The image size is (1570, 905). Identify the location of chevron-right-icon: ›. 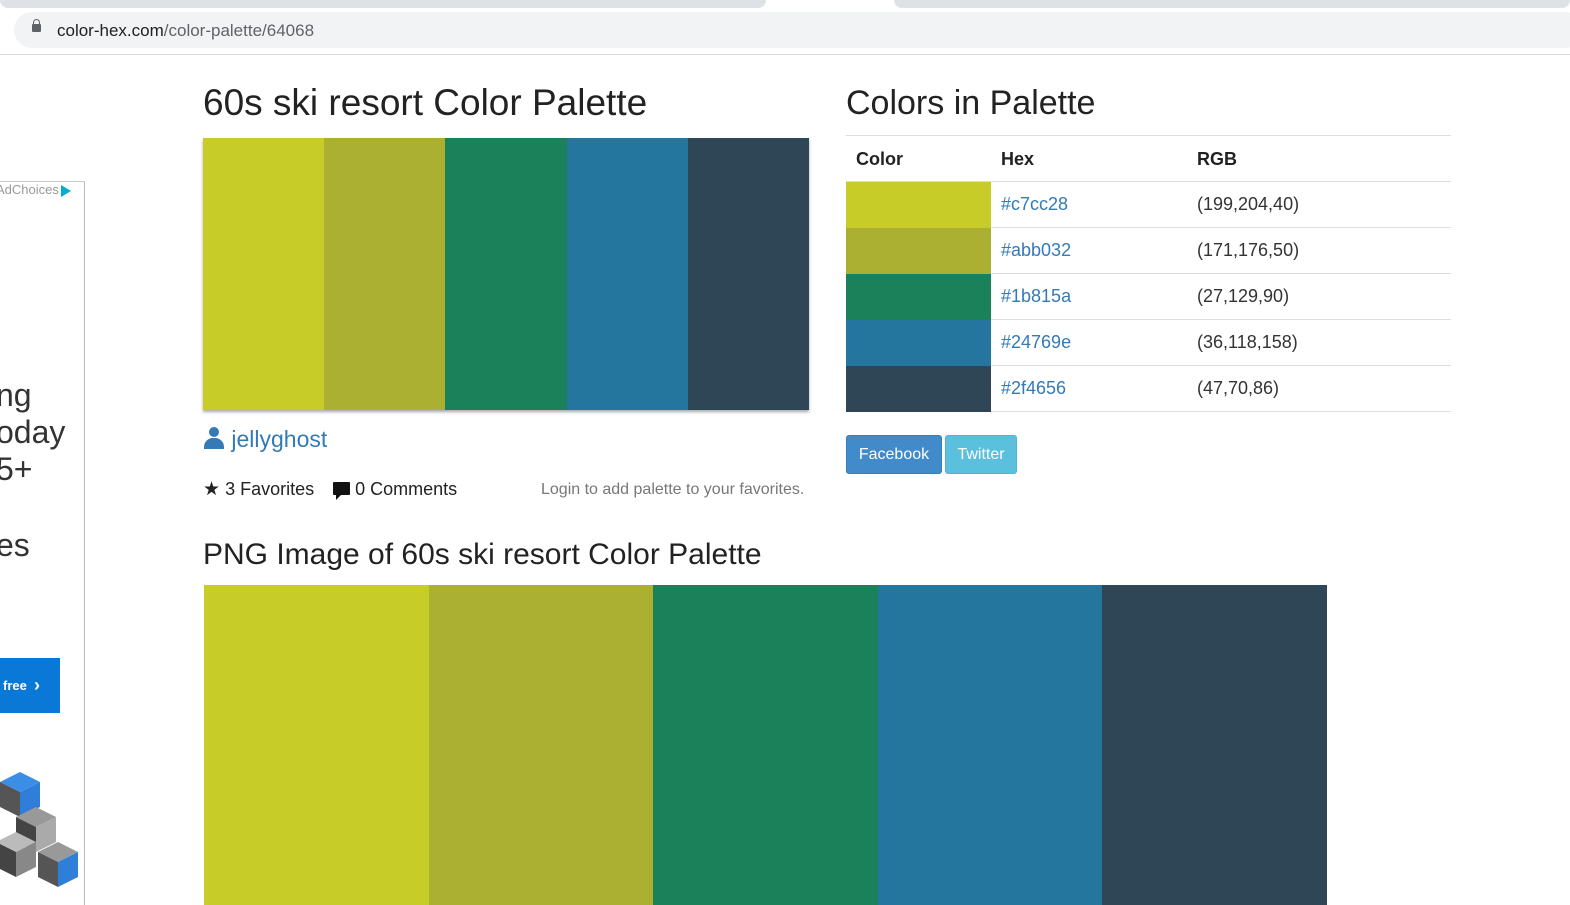
(37, 685).